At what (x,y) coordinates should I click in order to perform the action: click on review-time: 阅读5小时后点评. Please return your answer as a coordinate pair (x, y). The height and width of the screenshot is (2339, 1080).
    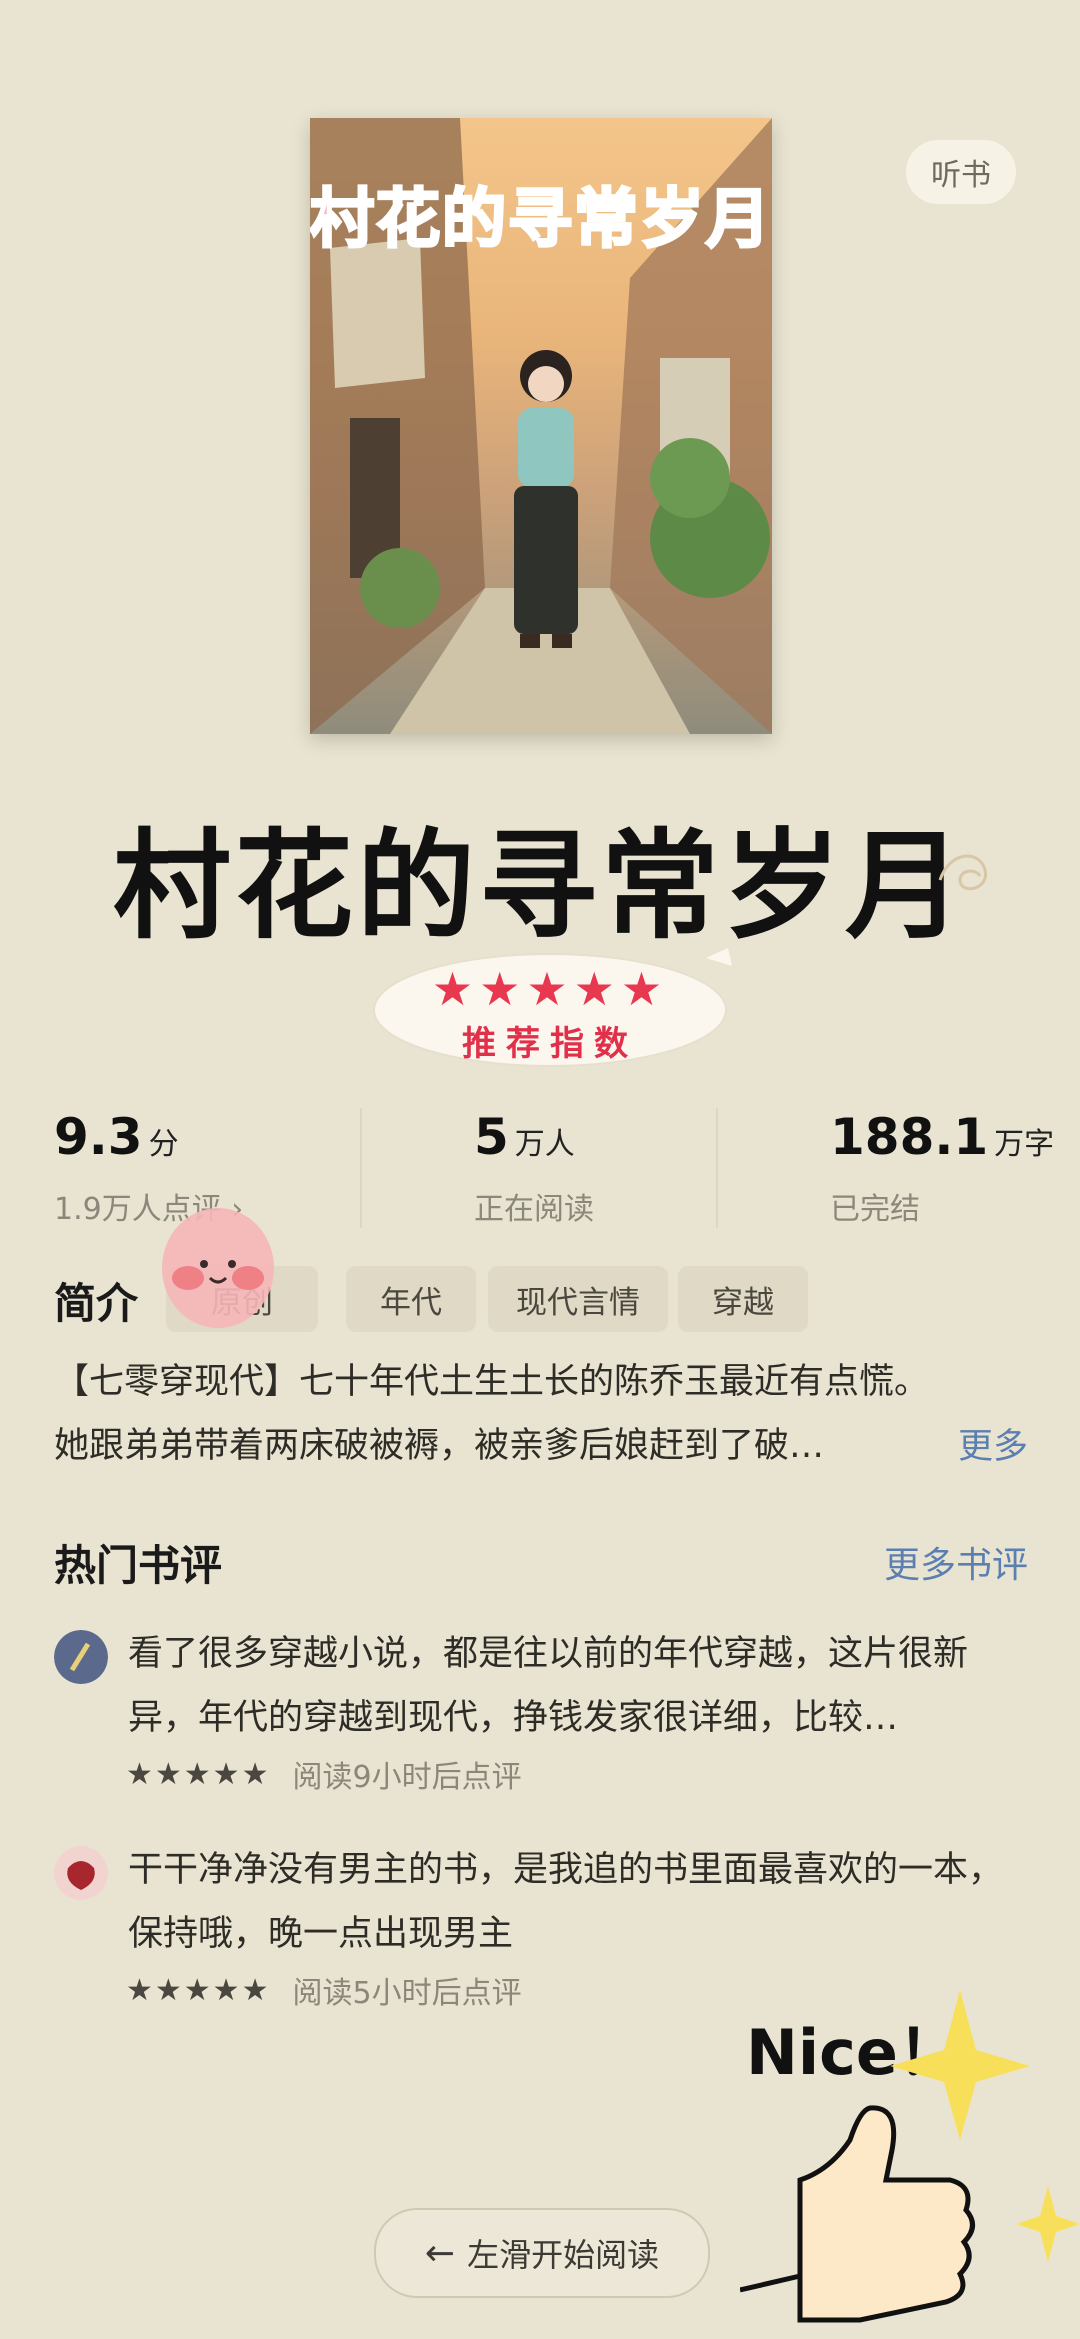
    Looking at the image, I should click on (407, 1993).